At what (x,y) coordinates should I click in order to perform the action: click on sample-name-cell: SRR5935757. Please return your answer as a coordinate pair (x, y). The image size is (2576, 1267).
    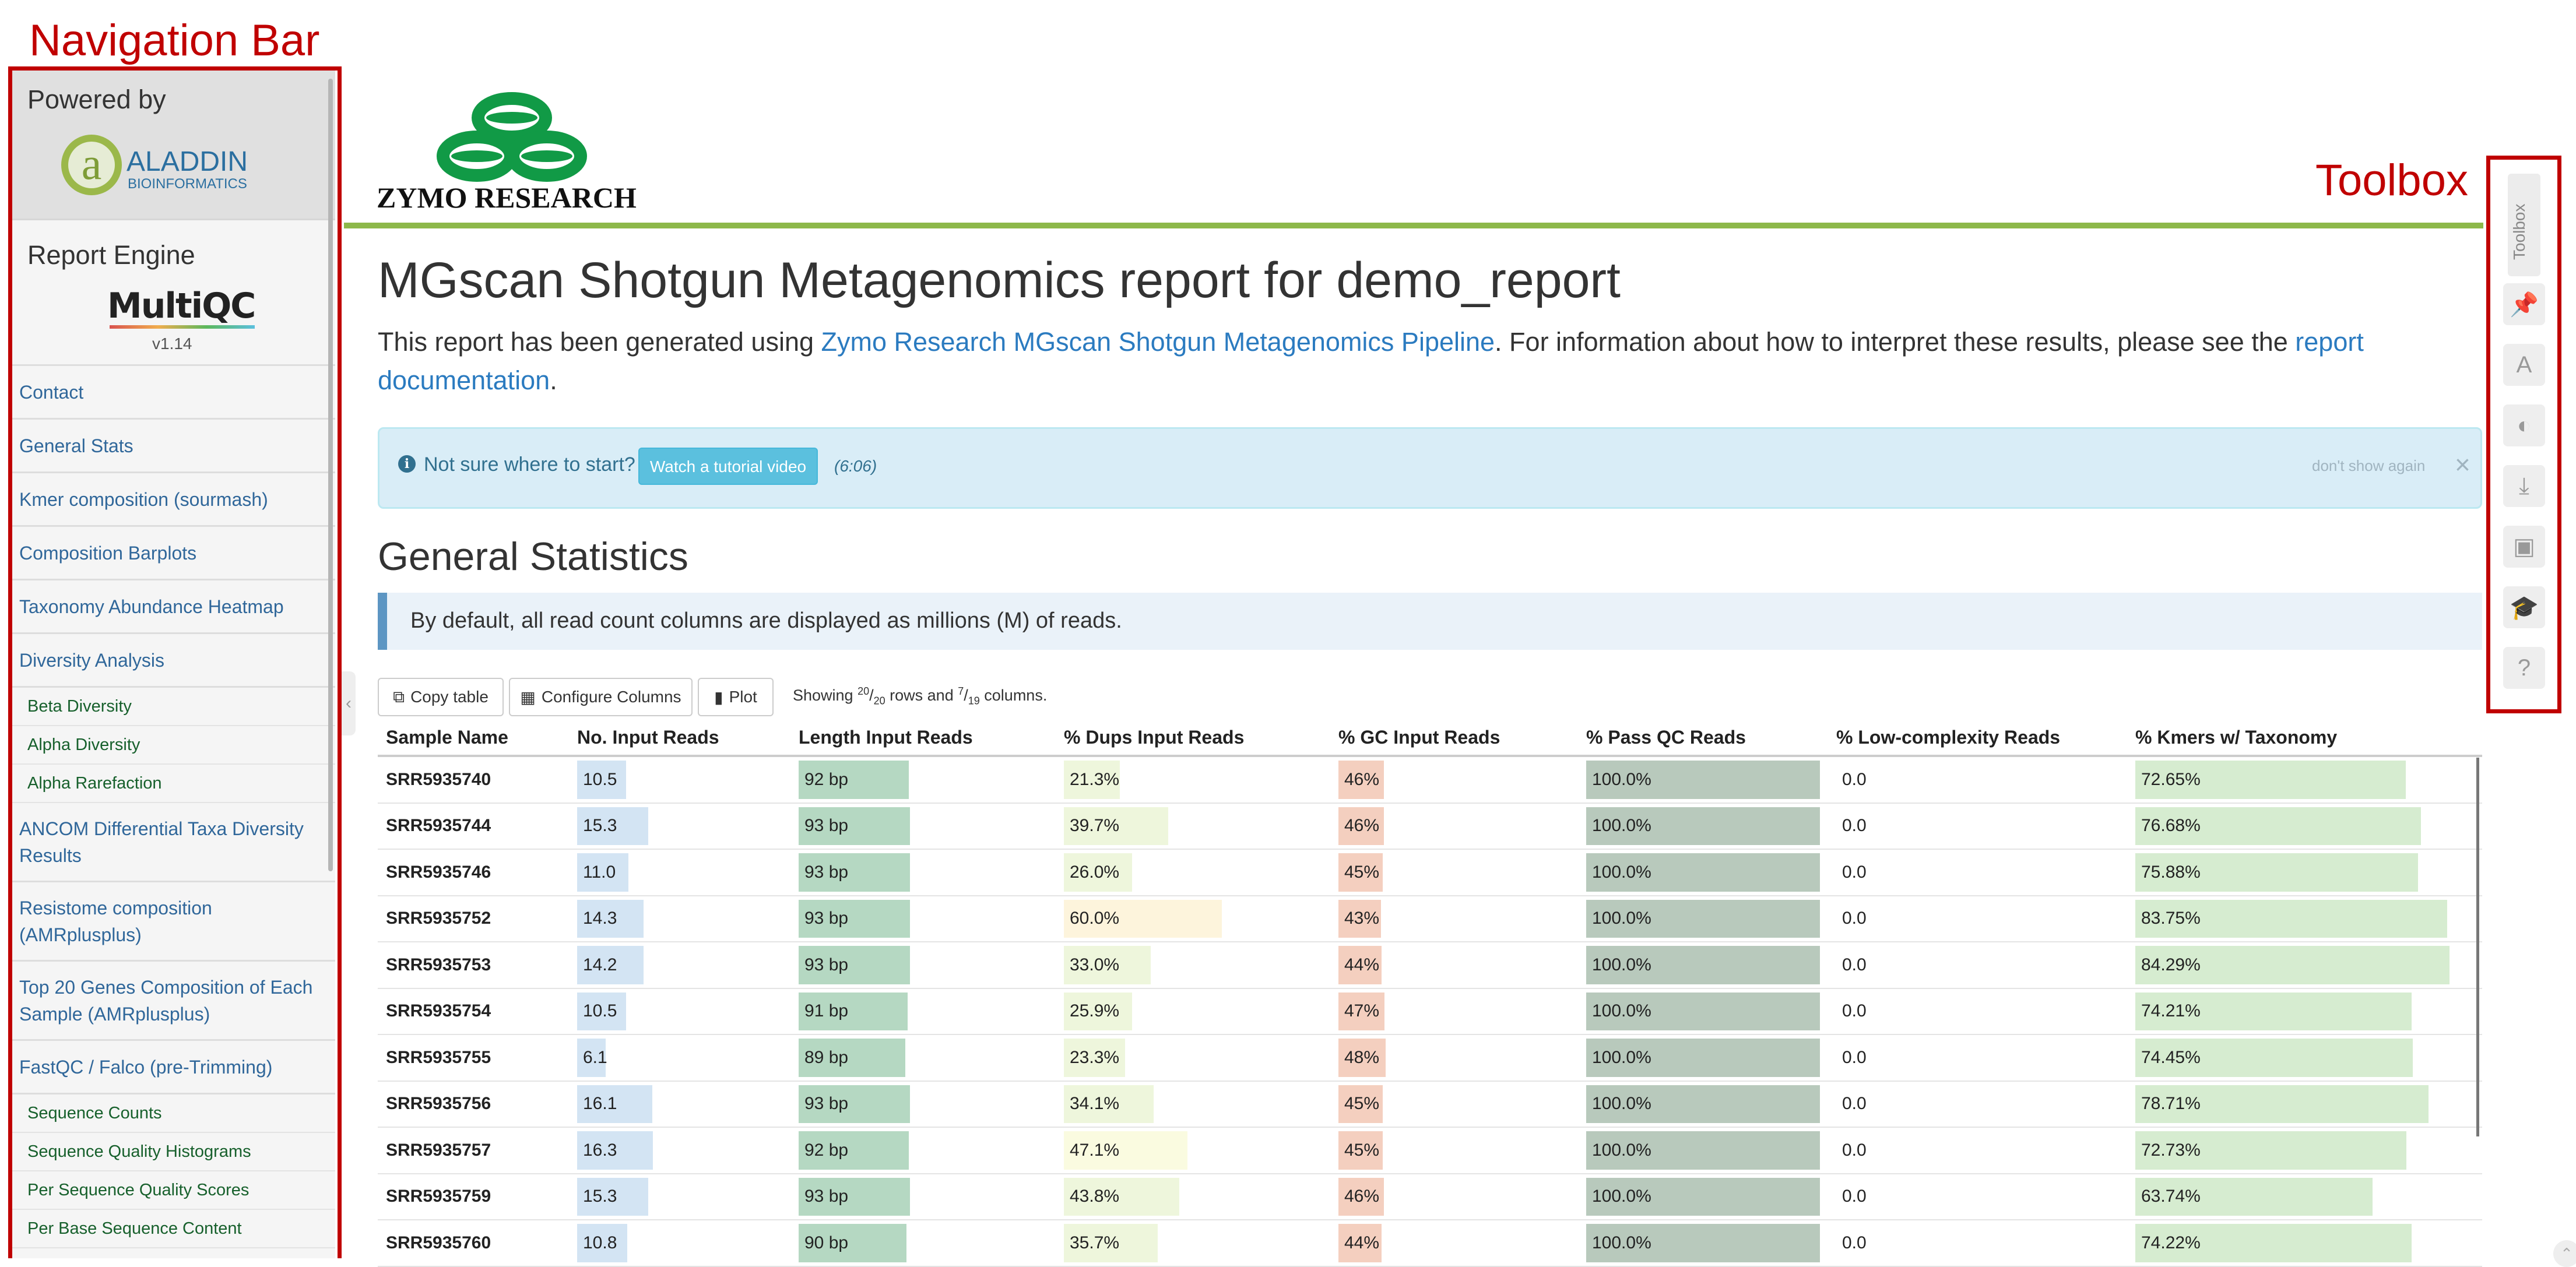
    Looking at the image, I should click on (438, 1150).